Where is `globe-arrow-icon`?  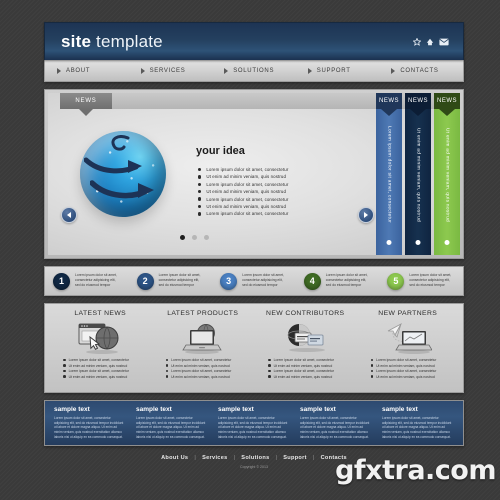
globe-arrow-icon is located at coordinates (122, 189).